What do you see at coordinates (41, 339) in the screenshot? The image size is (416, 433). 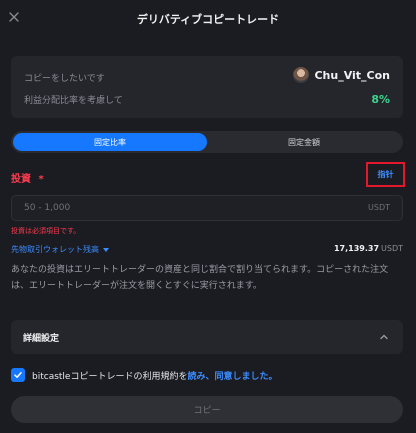 I see `advanced-settings-label: 詳細設定` at bounding box center [41, 339].